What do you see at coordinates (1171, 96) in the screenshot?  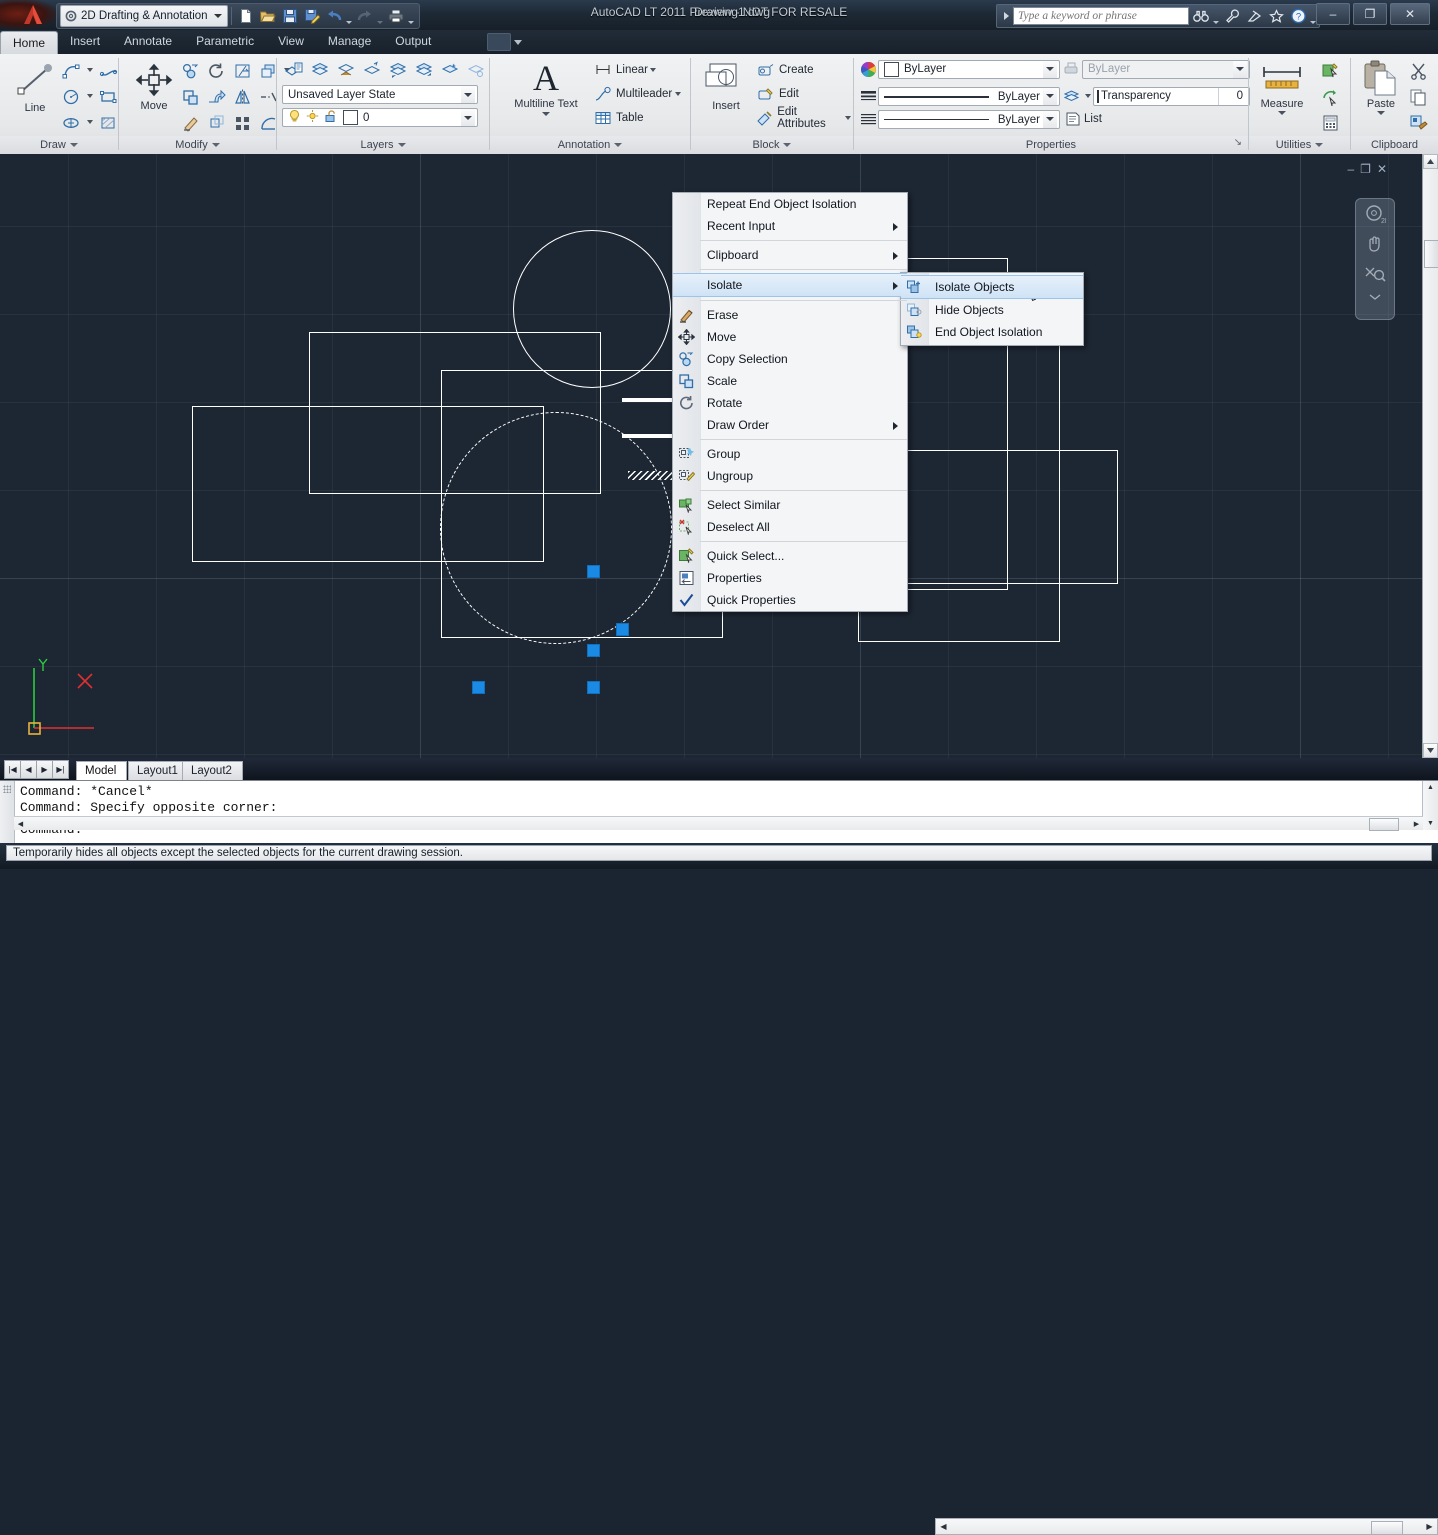 I see `transparency-field: Transparency 0` at bounding box center [1171, 96].